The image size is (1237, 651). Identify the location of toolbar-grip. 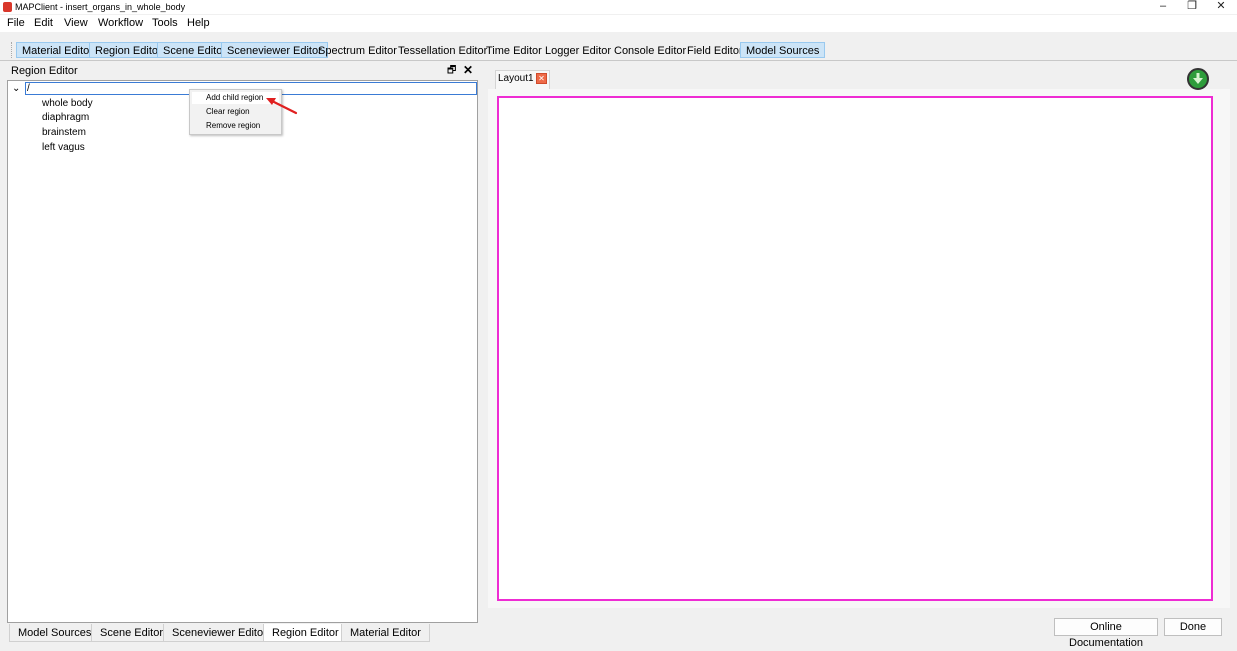
(12, 50).